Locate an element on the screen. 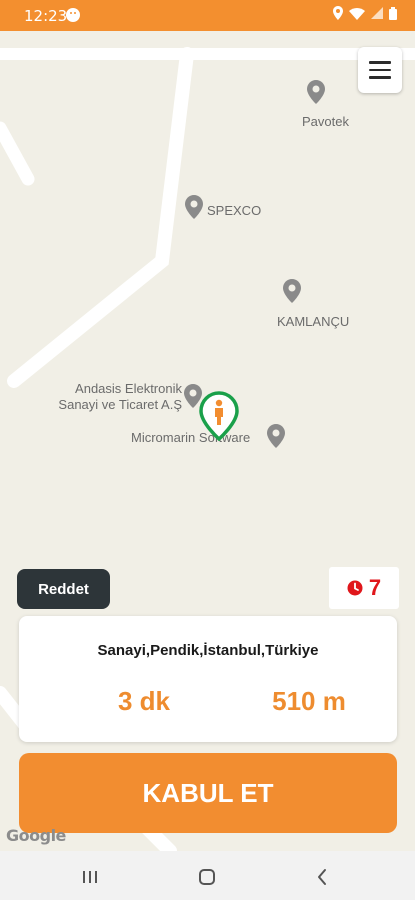 Image resolution: width=415 pixels, height=900 pixels. recent-apps-icon is located at coordinates (90, 877).